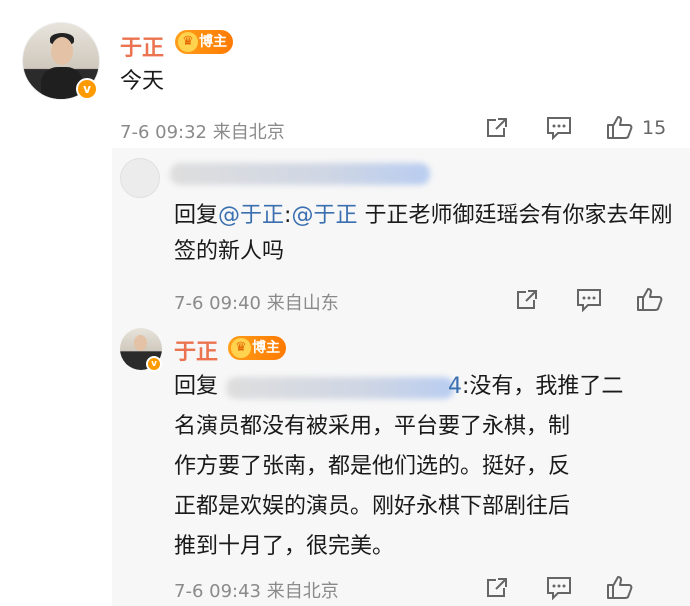  I want to click on like-count: 15, so click(654, 128).